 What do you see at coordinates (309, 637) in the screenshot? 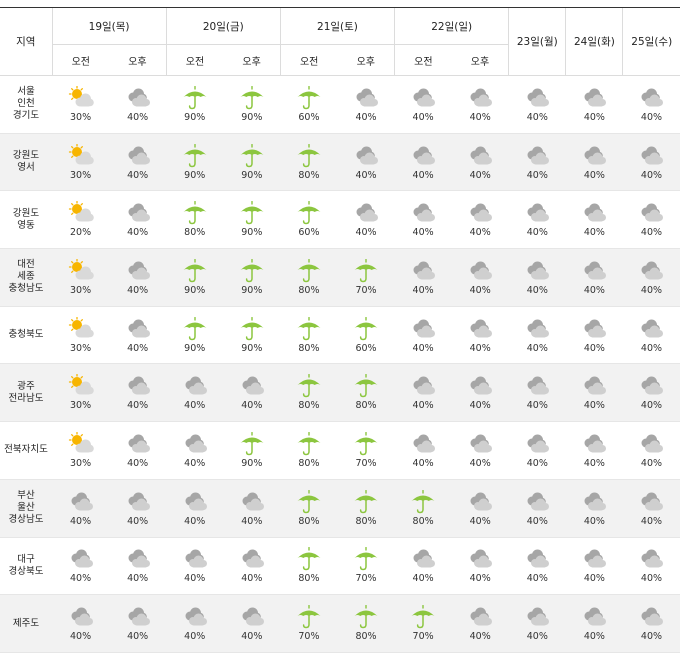
I see `precip-percent: 70%` at bounding box center [309, 637].